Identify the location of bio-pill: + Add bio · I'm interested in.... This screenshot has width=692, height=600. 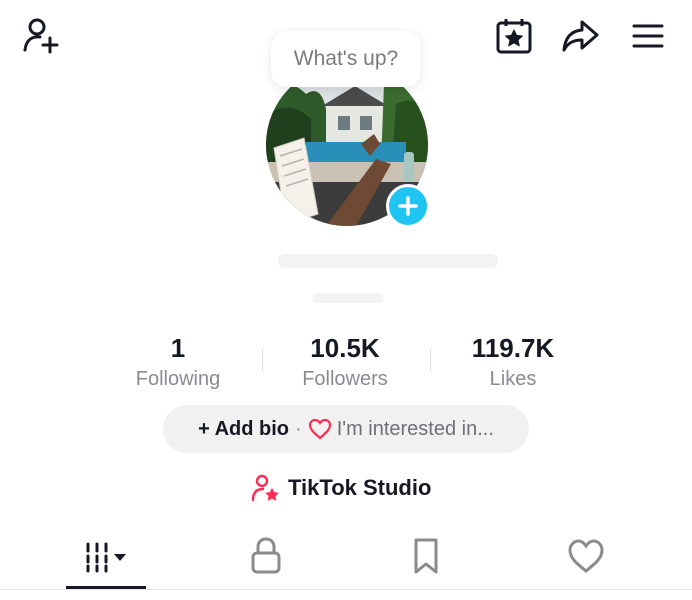
(346, 429).